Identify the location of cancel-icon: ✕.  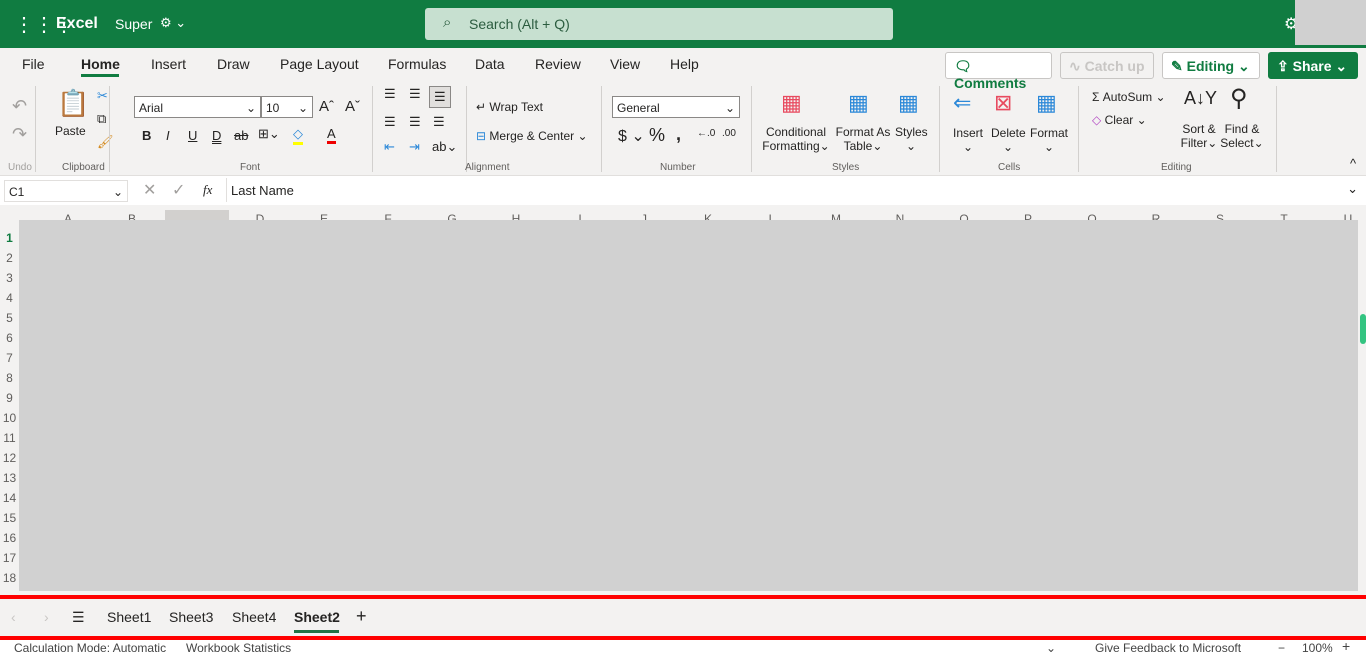
(149, 190).